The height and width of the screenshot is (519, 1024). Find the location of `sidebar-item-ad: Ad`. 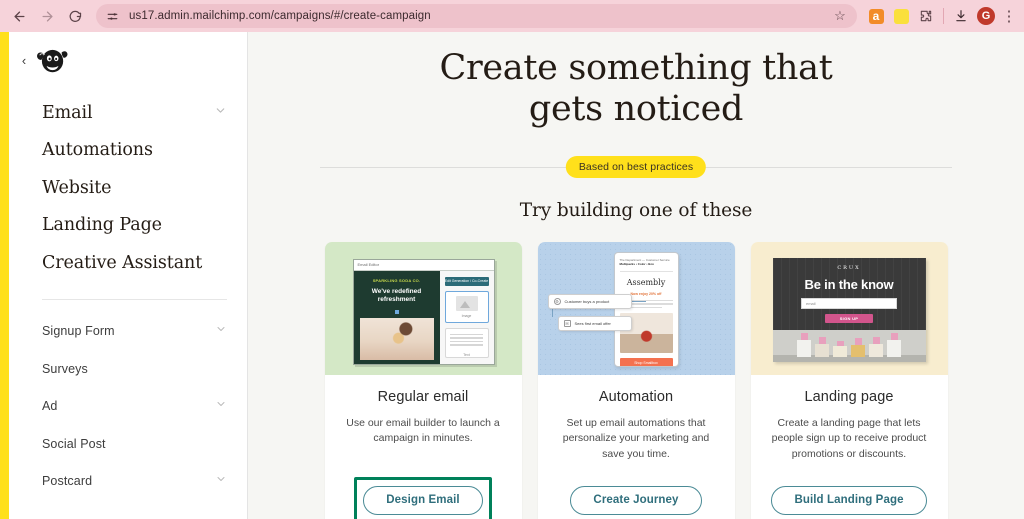

sidebar-item-ad: Ad is located at coordinates (128, 407).